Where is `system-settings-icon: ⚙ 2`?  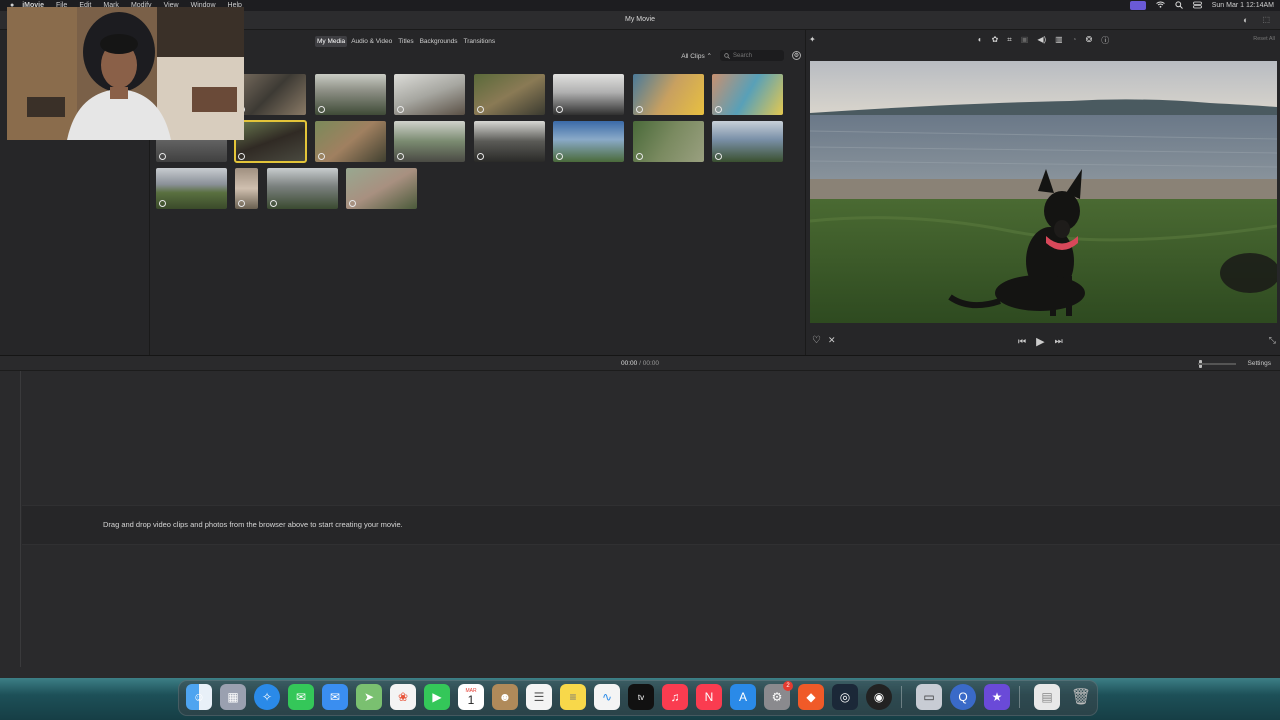
system-settings-icon: ⚙ 2 is located at coordinates (778, 695).